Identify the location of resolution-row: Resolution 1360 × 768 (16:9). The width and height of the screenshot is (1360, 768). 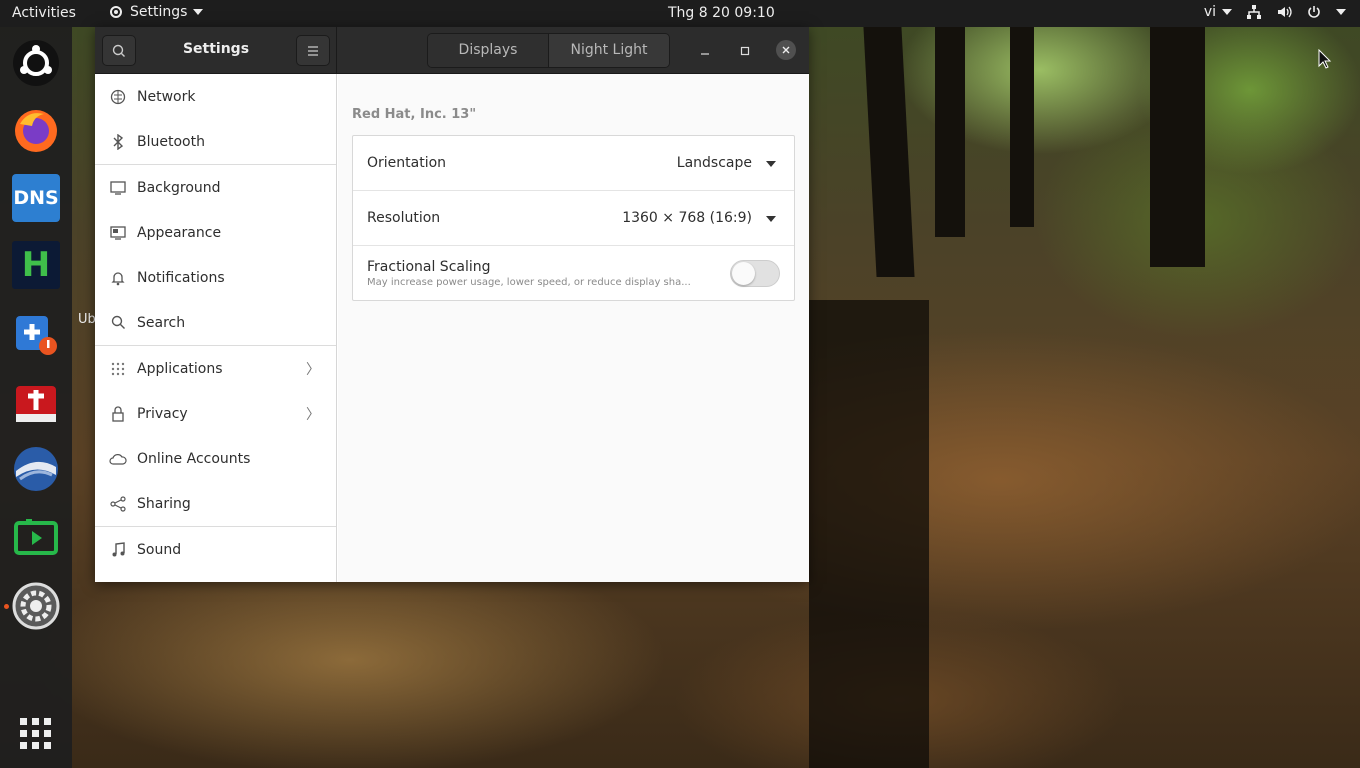
(573, 218).